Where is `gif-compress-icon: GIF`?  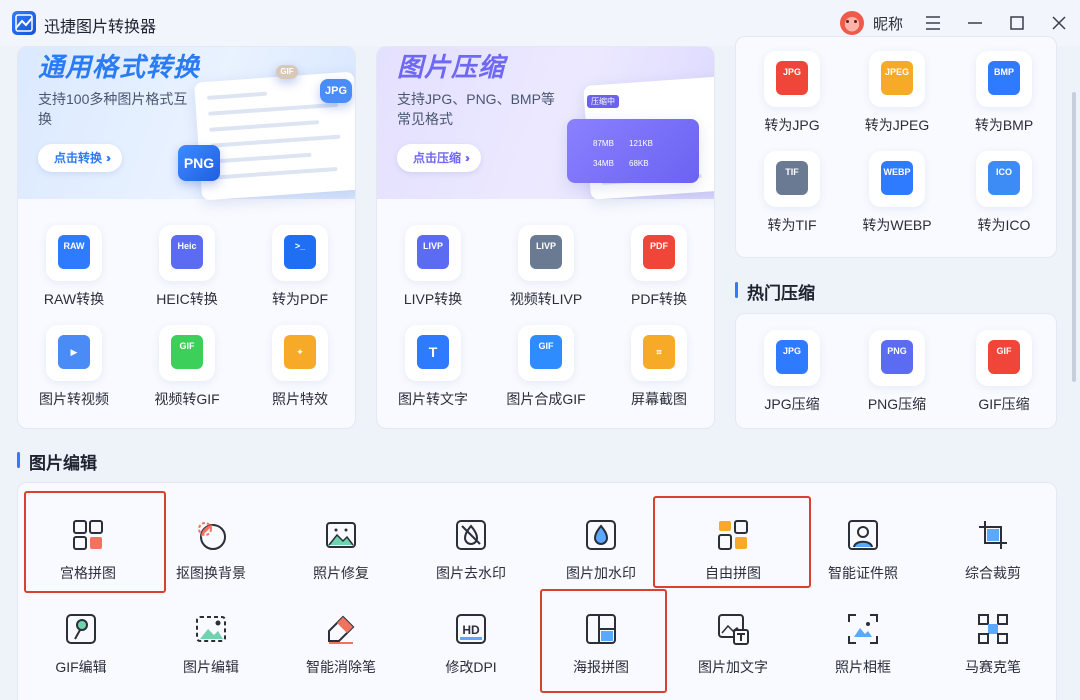 gif-compress-icon: GIF is located at coordinates (1004, 358).